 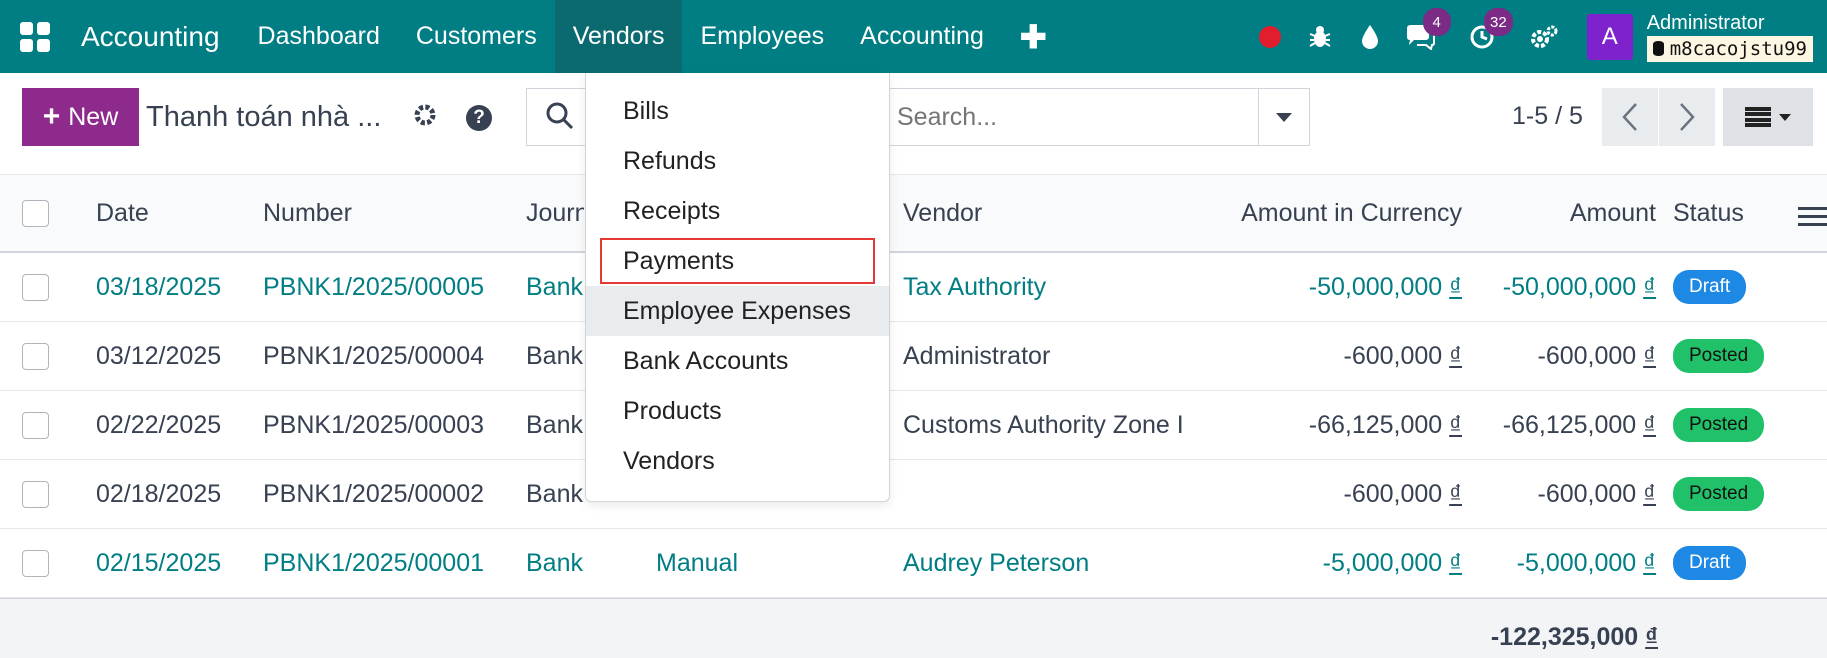 I want to click on cell-amount-currency: -5,000,000 ₫, so click(x=1331, y=563).